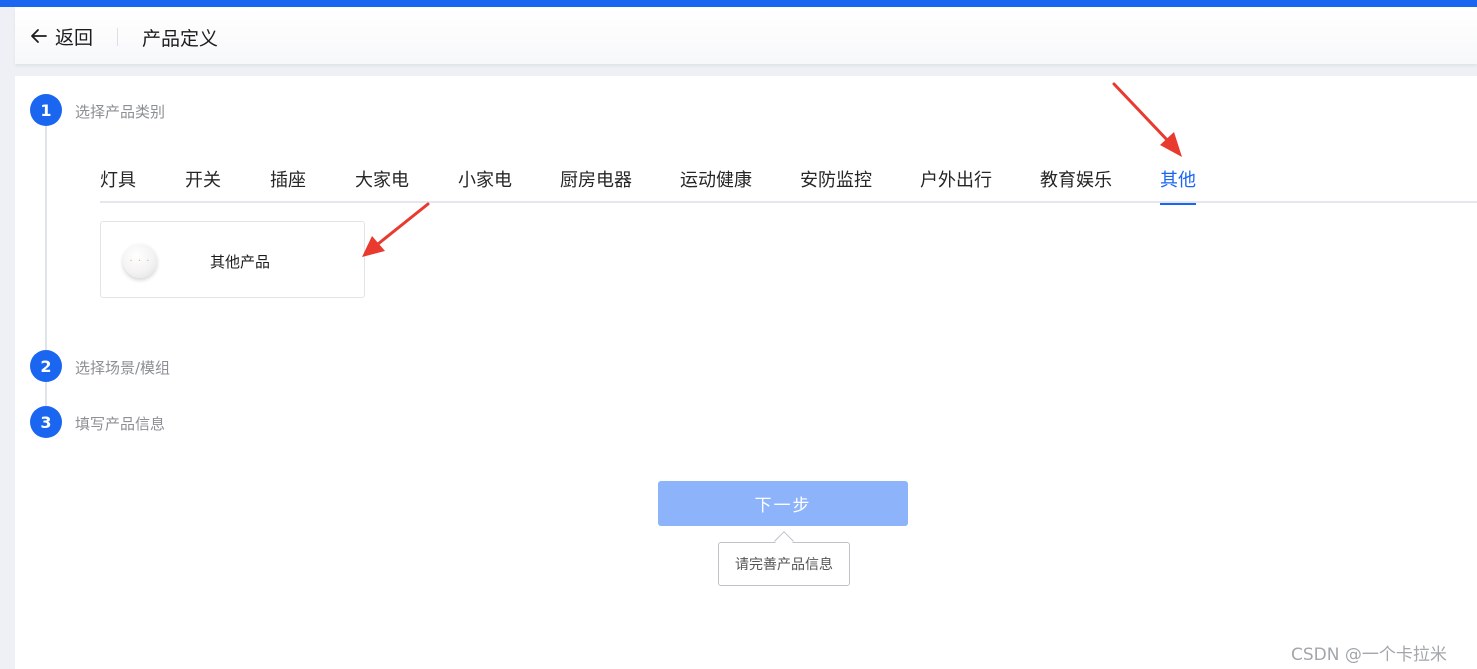 The width and height of the screenshot is (1477, 669). What do you see at coordinates (46, 366) in the screenshot?
I see `step-2-indicator: 2` at bounding box center [46, 366].